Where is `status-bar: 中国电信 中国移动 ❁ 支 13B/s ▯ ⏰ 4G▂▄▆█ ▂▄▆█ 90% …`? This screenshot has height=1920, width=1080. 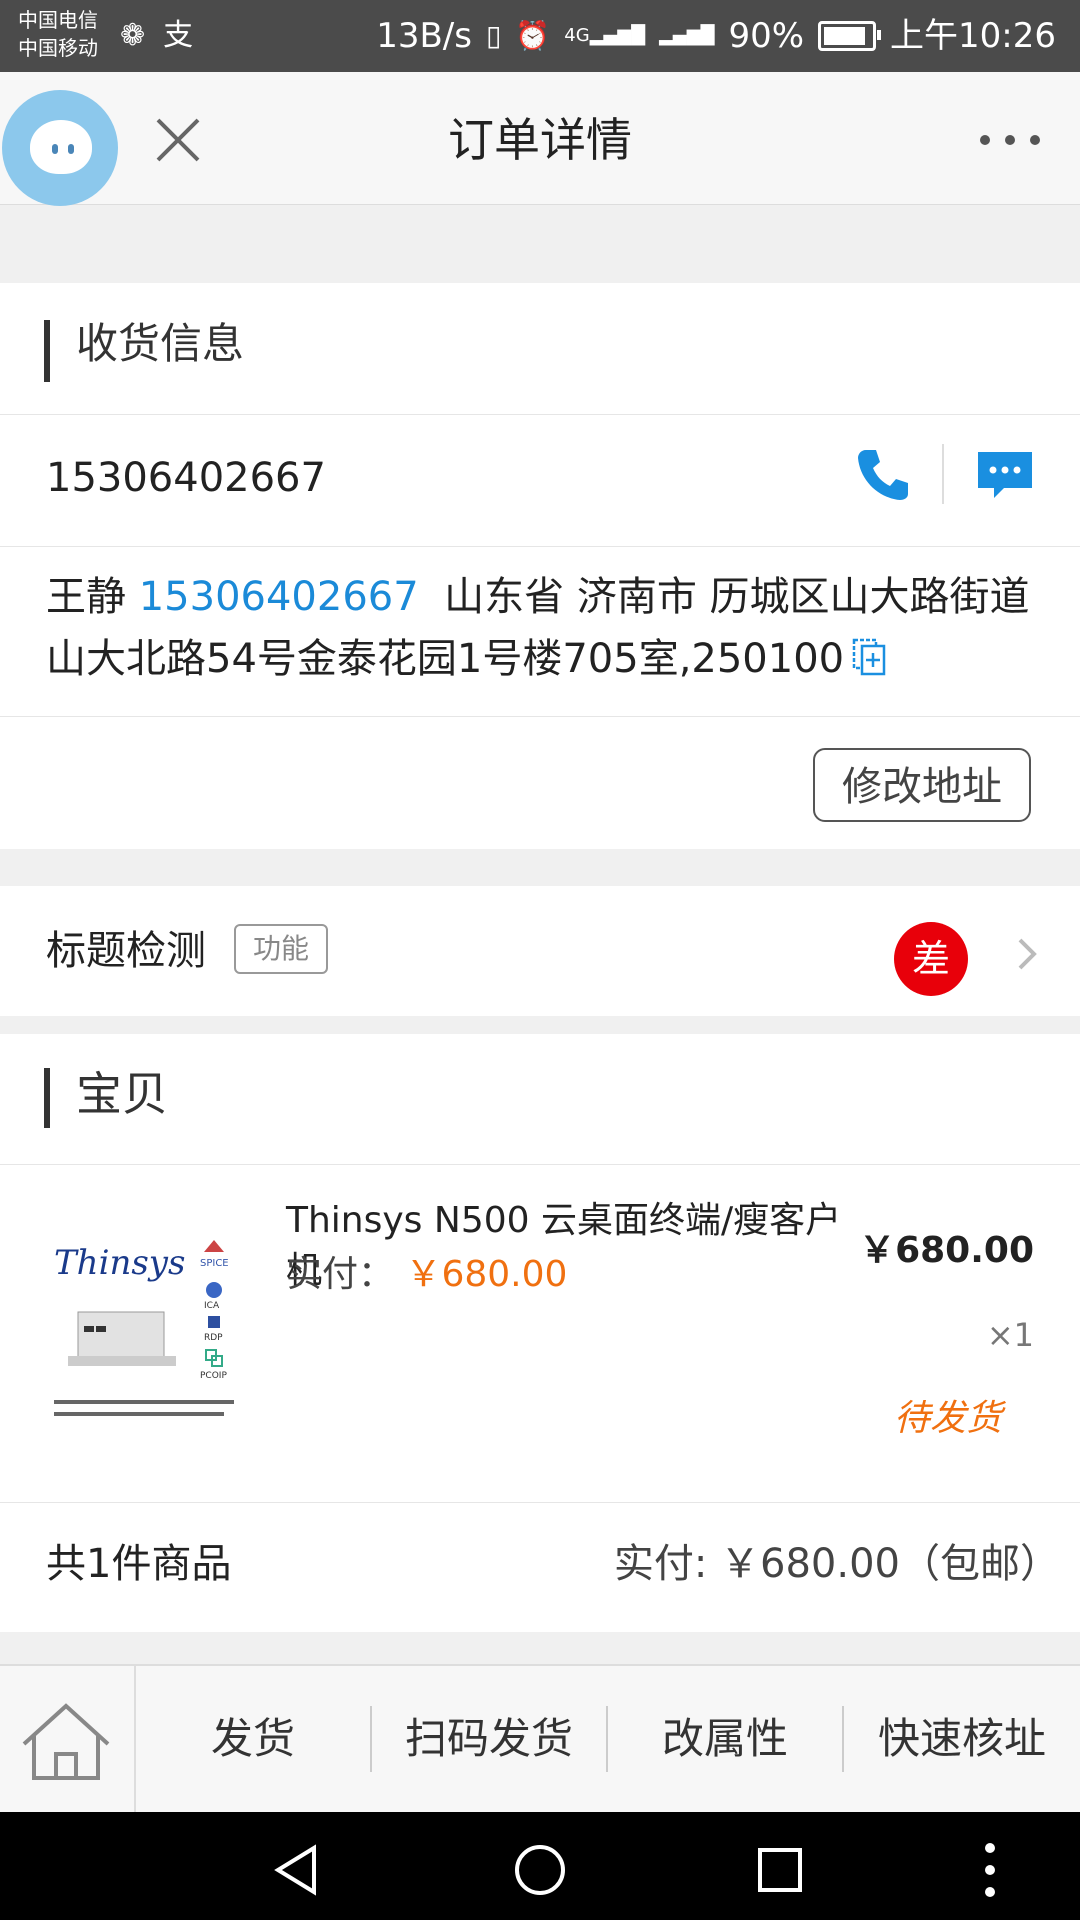 status-bar: 中国电信 中国移动 ❁ 支 13B/s ▯ ⏰ 4G▂▄▆█ ▂▄▆█ 90% … is located at coordinates (540, 36).